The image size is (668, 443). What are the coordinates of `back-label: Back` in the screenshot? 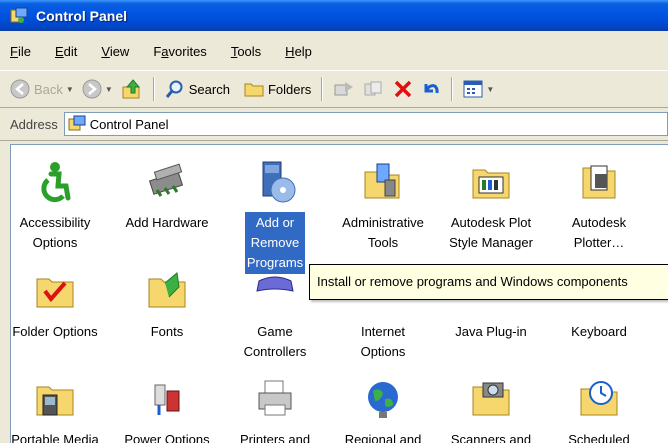 It's located at (48, 89).